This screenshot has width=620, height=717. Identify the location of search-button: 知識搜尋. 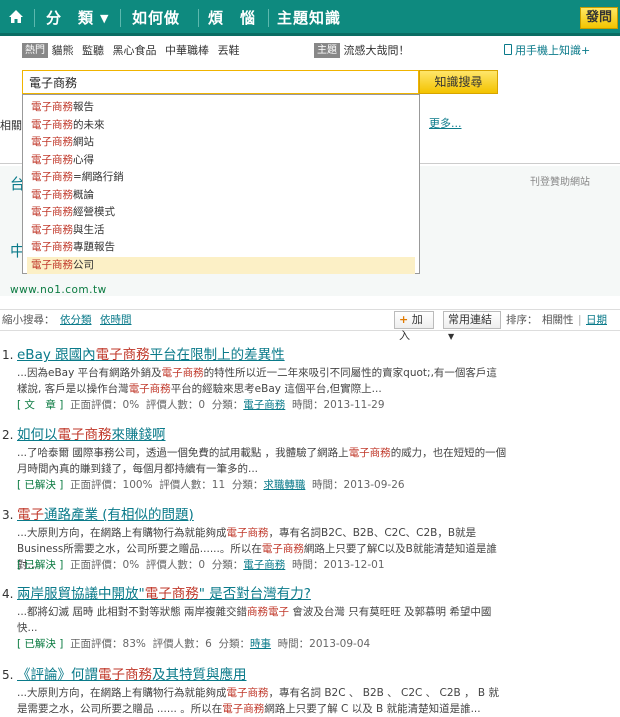
(458, 82).